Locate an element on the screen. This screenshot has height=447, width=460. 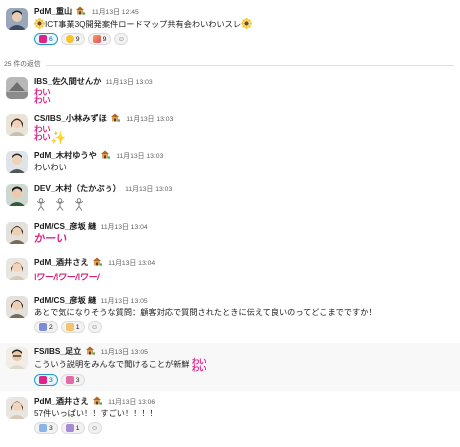
reply-message: IBS_佐久間せんか 11月13日 13:03 わい わい is located at coordinates (230, 90).